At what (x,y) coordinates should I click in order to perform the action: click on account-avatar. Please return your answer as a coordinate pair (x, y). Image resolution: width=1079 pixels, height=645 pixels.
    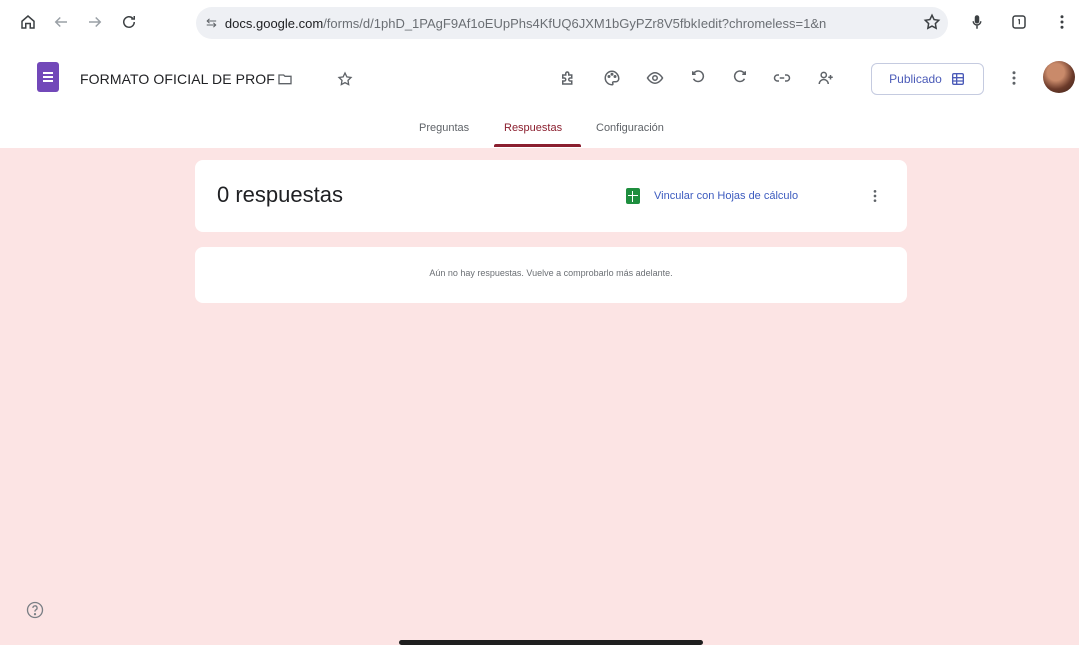
    Looking at the image, I should click on (1059, 77).